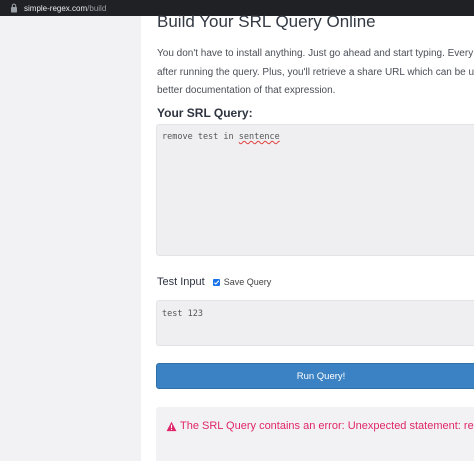 This screenshot has width=474, height=461. What do you see at coordinates (266, 21) in the screenshot?
I see `page-title: Build Your SRL Query Online` at bounding box center [266, 21].